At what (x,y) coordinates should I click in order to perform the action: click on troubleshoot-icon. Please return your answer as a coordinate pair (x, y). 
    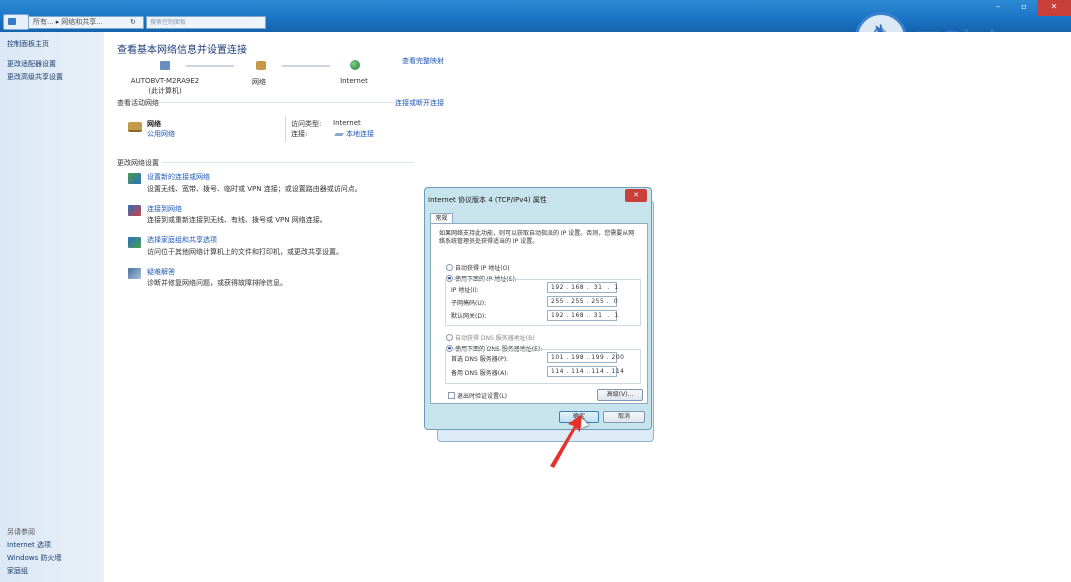
    Looking at the image, I should click on (134, 273).